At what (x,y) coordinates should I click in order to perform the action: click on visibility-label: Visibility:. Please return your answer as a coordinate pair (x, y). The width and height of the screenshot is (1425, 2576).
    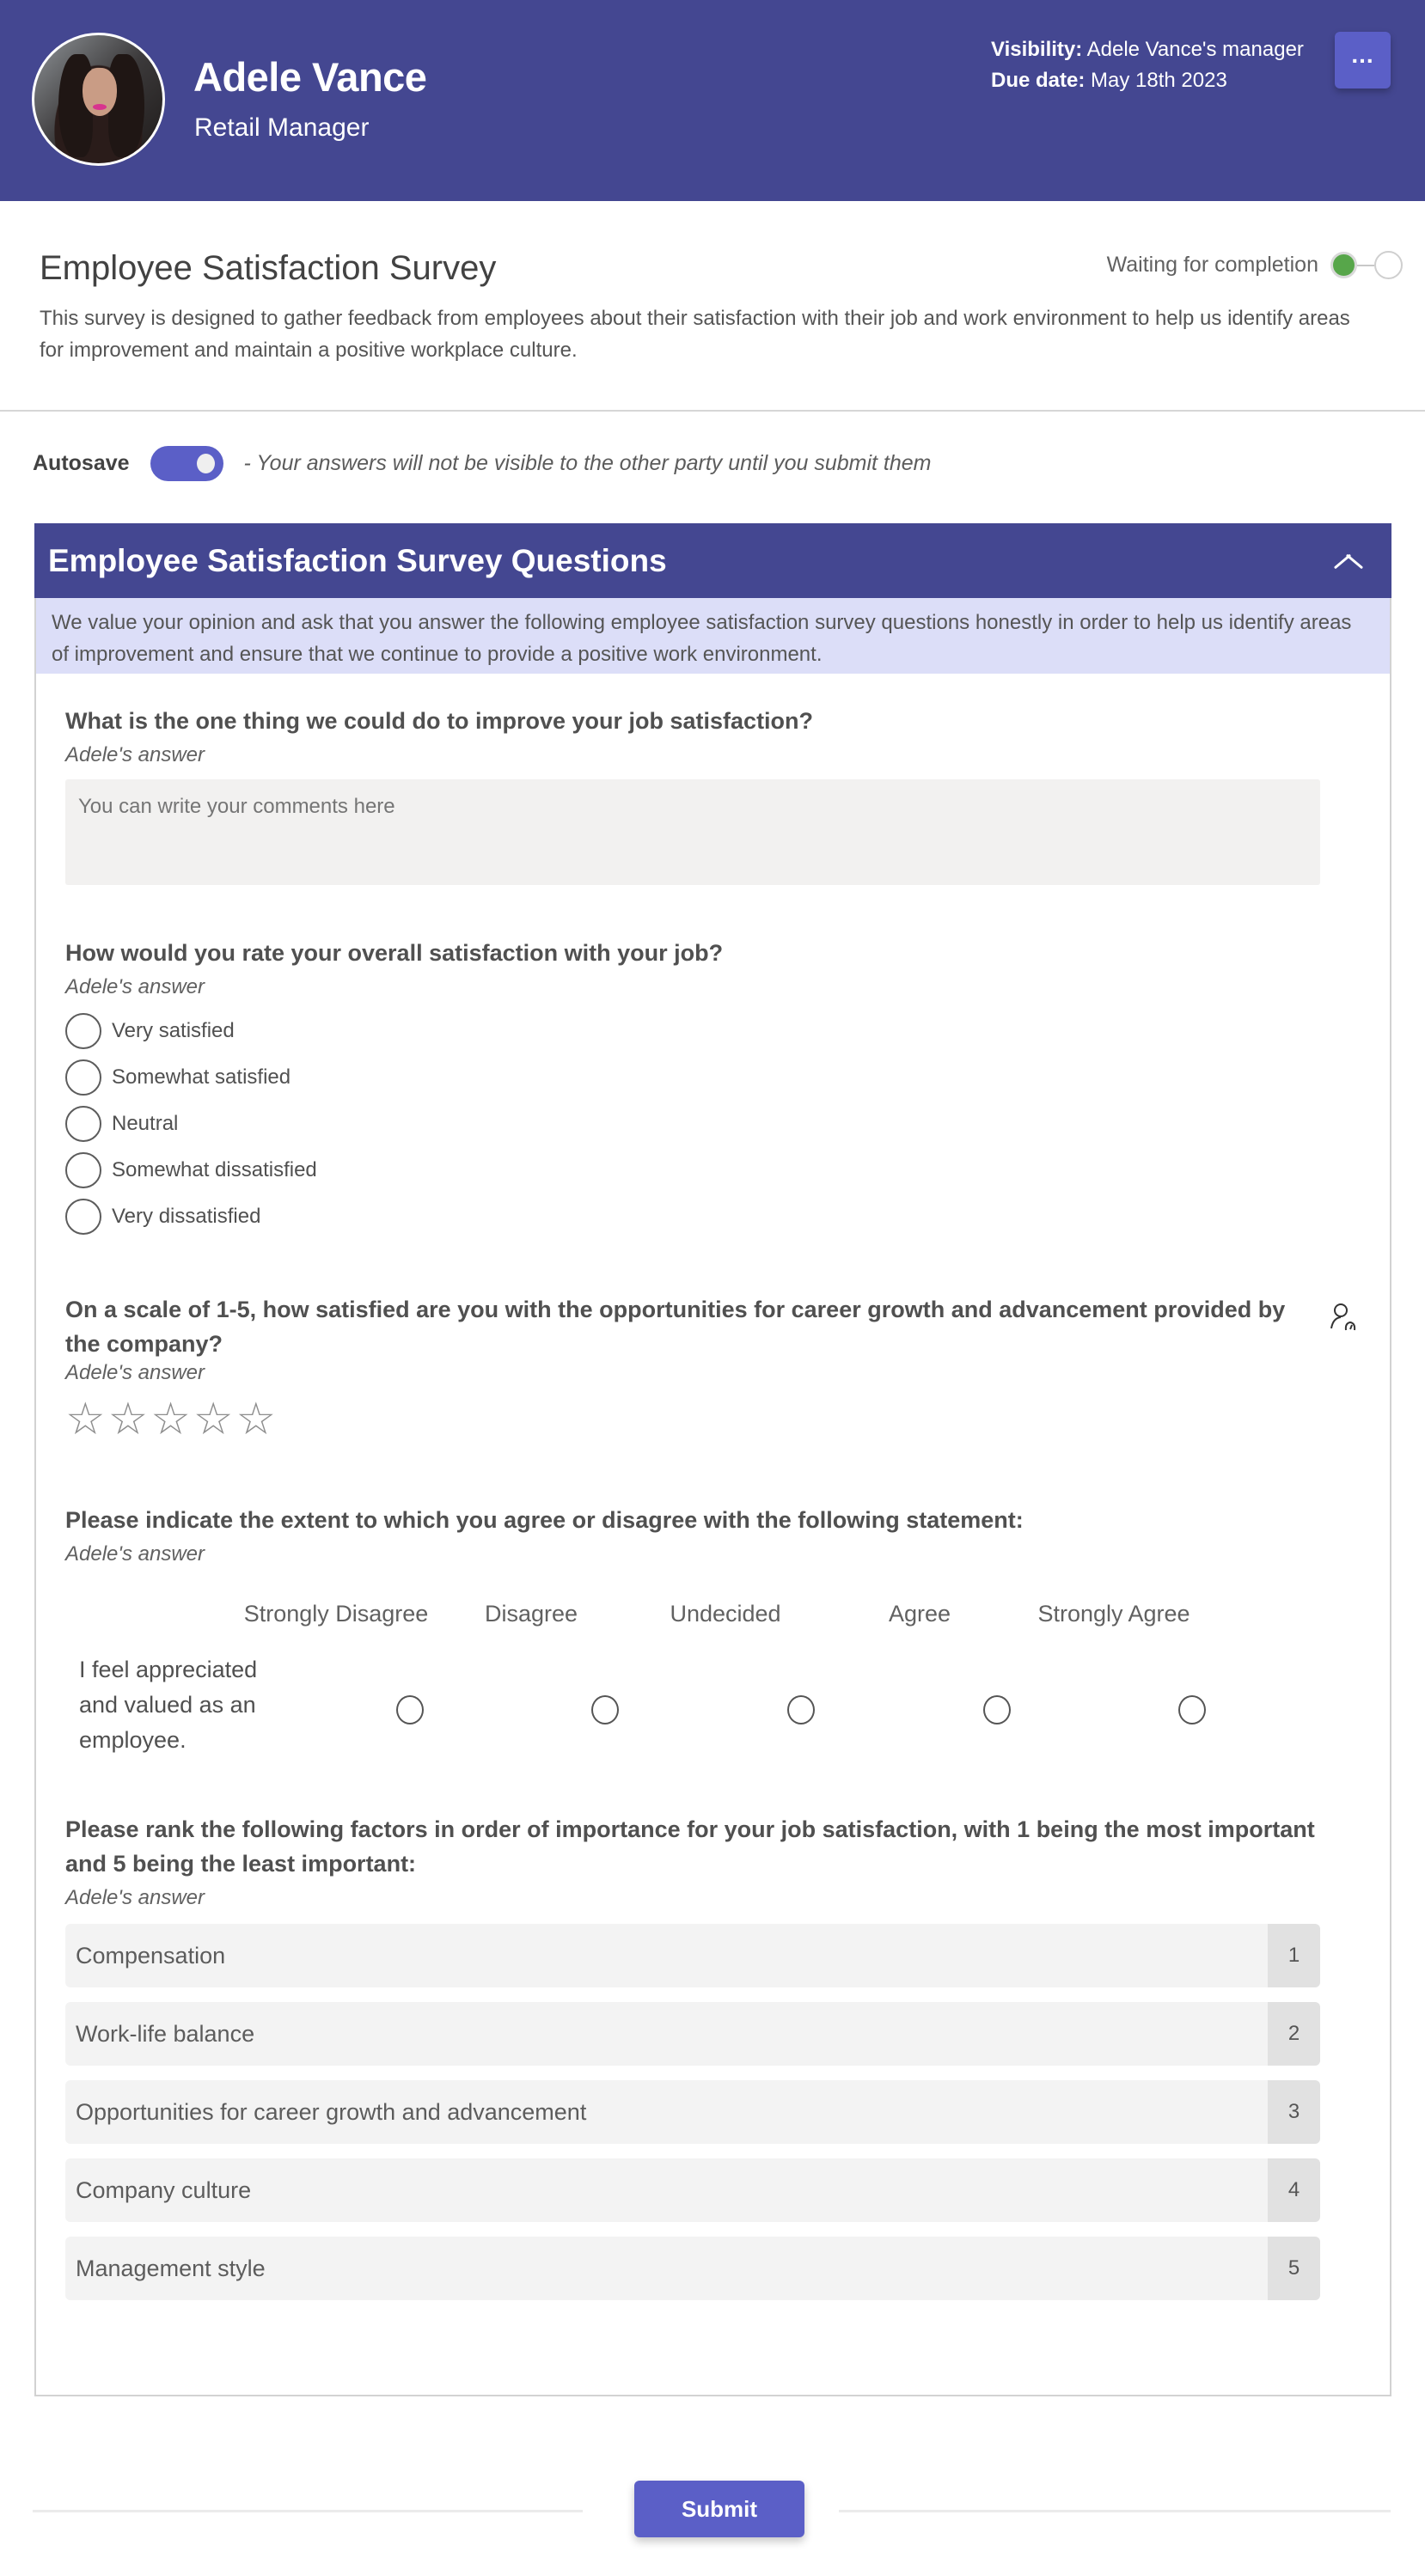
    Looking at the image, I should click on (1037, 50).